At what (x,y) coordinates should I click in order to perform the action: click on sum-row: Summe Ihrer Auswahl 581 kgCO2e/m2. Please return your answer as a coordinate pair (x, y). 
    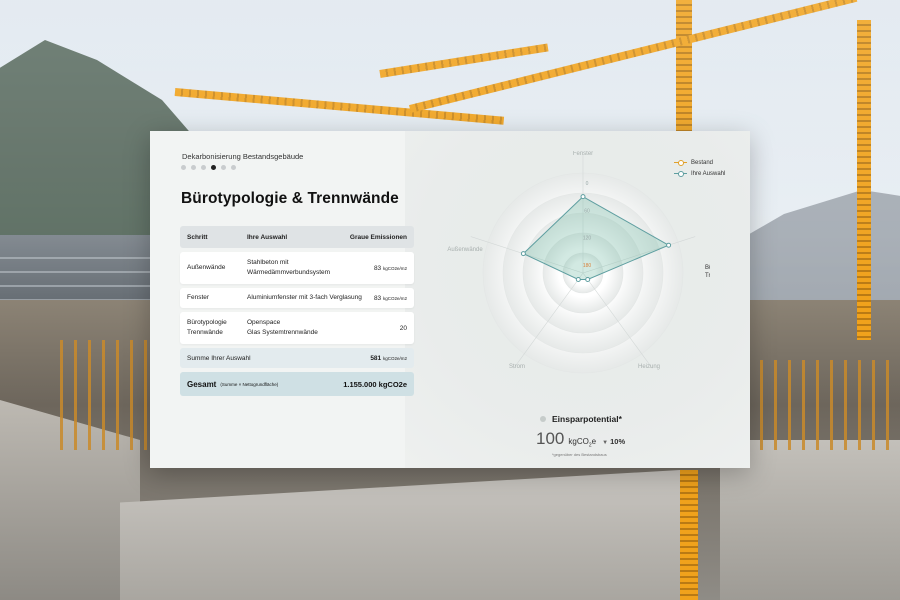
    Looking at the image, I should click on (297, 358).